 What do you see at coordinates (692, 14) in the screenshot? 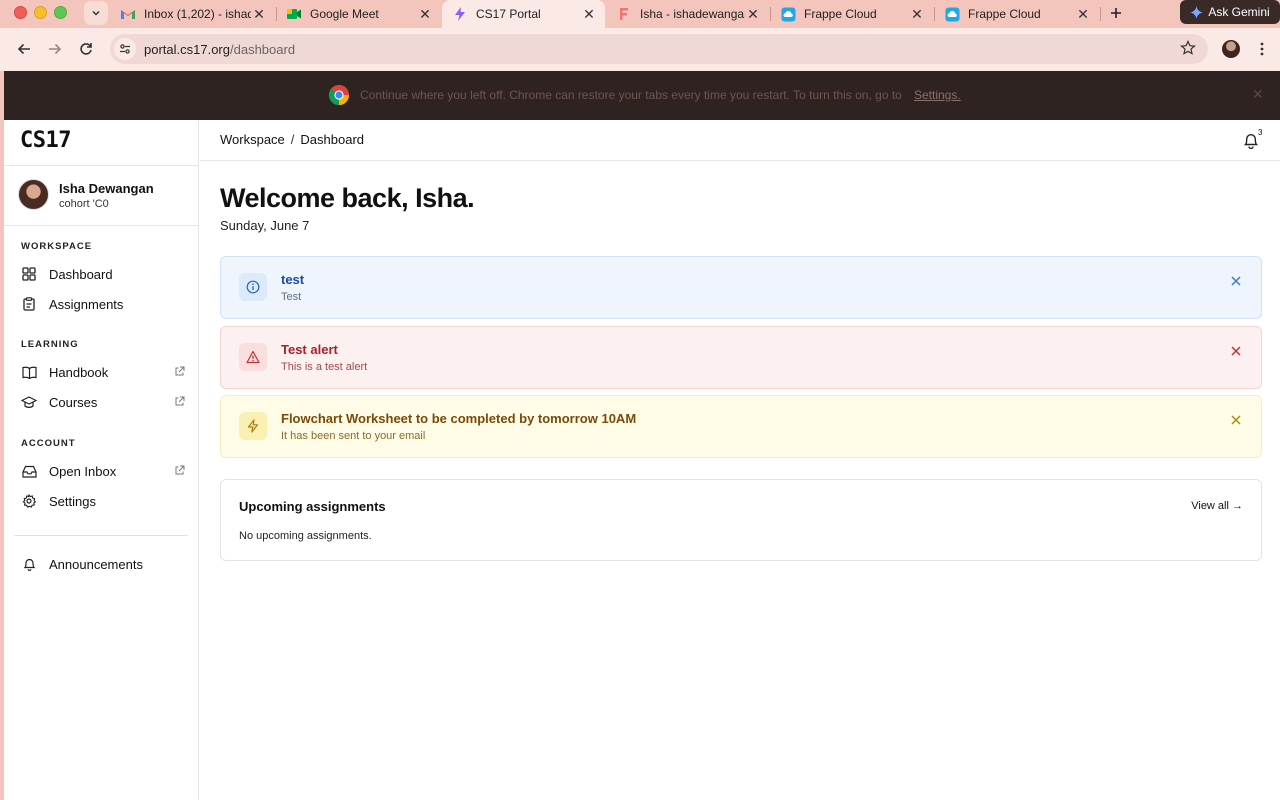
I see `tab-label: Isha - ishadewangan` at bounding box center [692, 14].